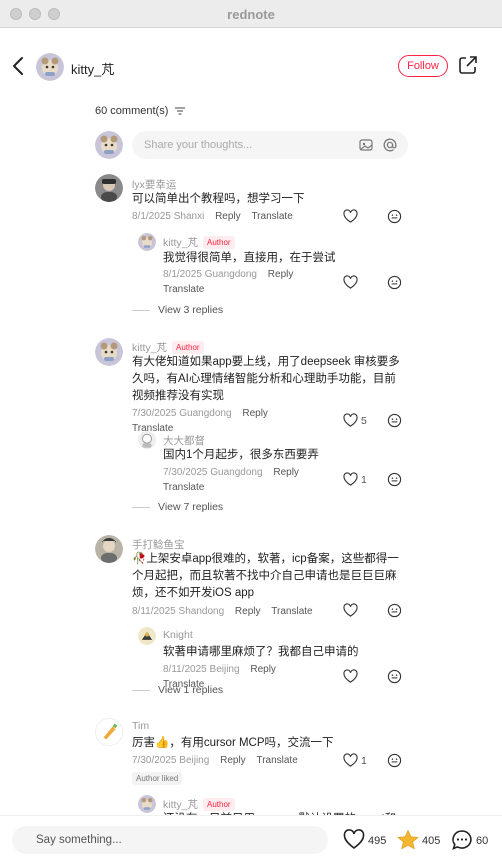 This screenshot has height=859, width=502. What do you see at coordinates (50, 67) in the screenshot?
I see `author-avatar` at bounding box center [50, 67].